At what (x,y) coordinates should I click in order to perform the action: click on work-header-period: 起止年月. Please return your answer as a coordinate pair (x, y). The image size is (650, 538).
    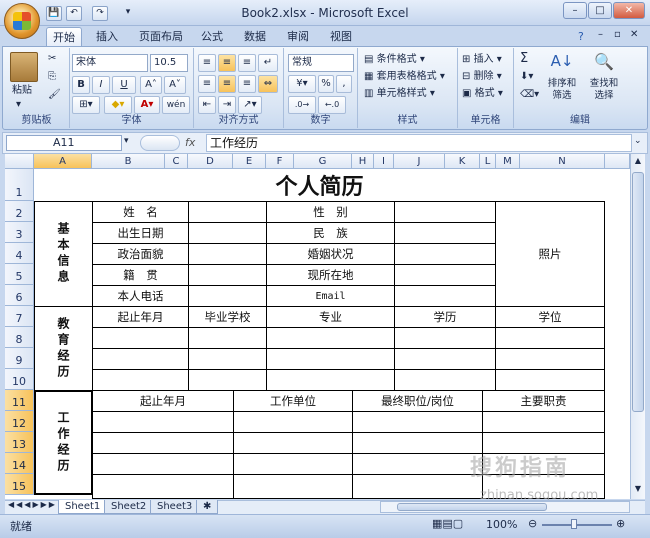
    Looking at the image, I should click on (163, 401).